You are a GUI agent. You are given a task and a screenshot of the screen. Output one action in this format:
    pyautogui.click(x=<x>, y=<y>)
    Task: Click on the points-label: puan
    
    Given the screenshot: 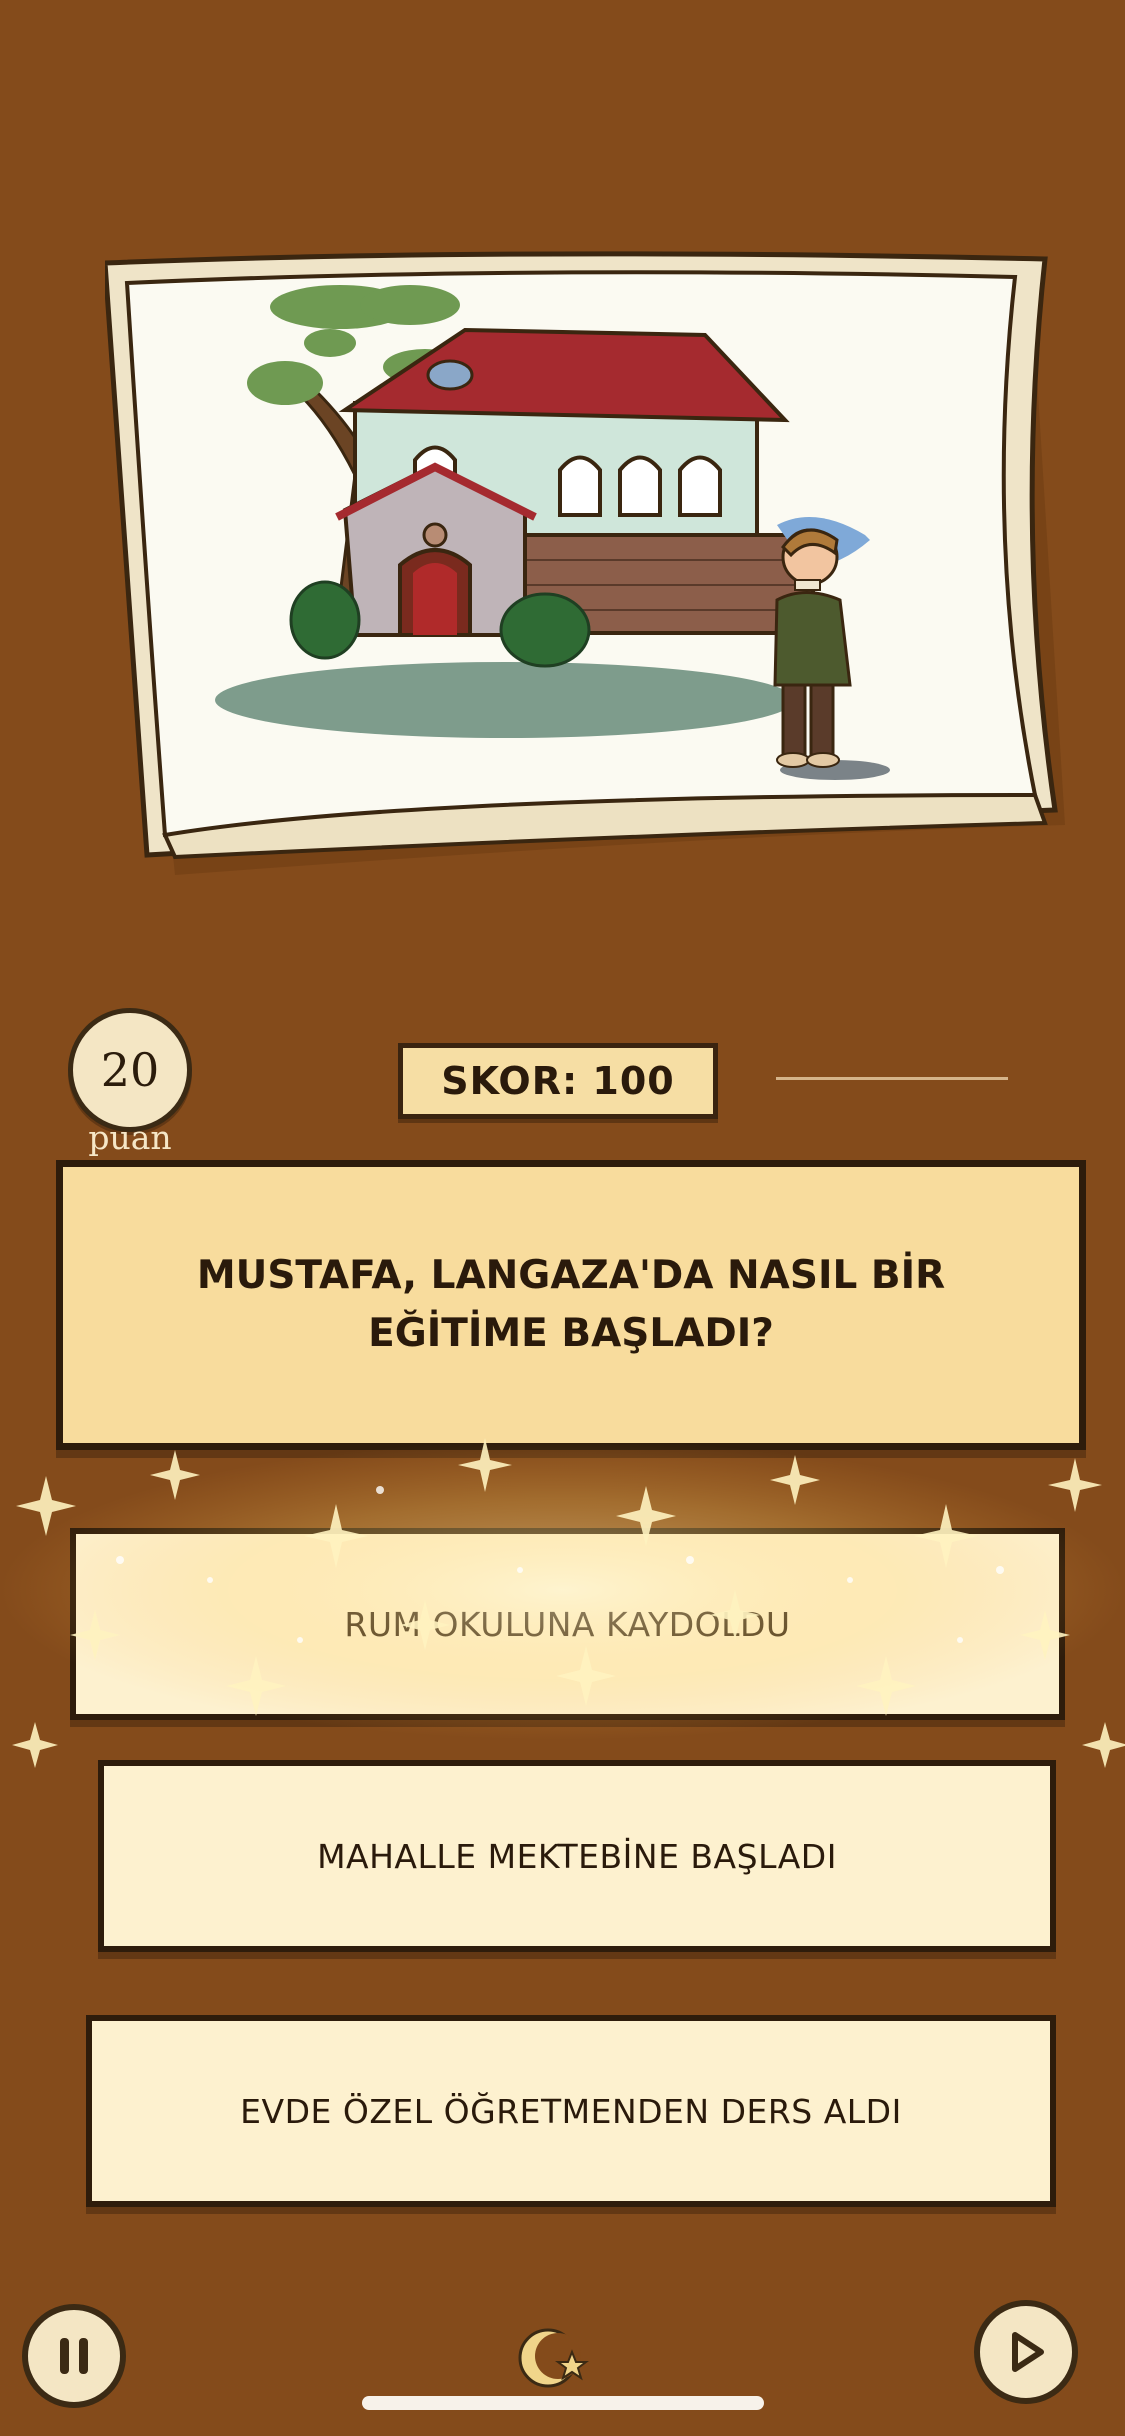 What is the action you would take?
    pyautogui.click(x=130, y=1137)
    